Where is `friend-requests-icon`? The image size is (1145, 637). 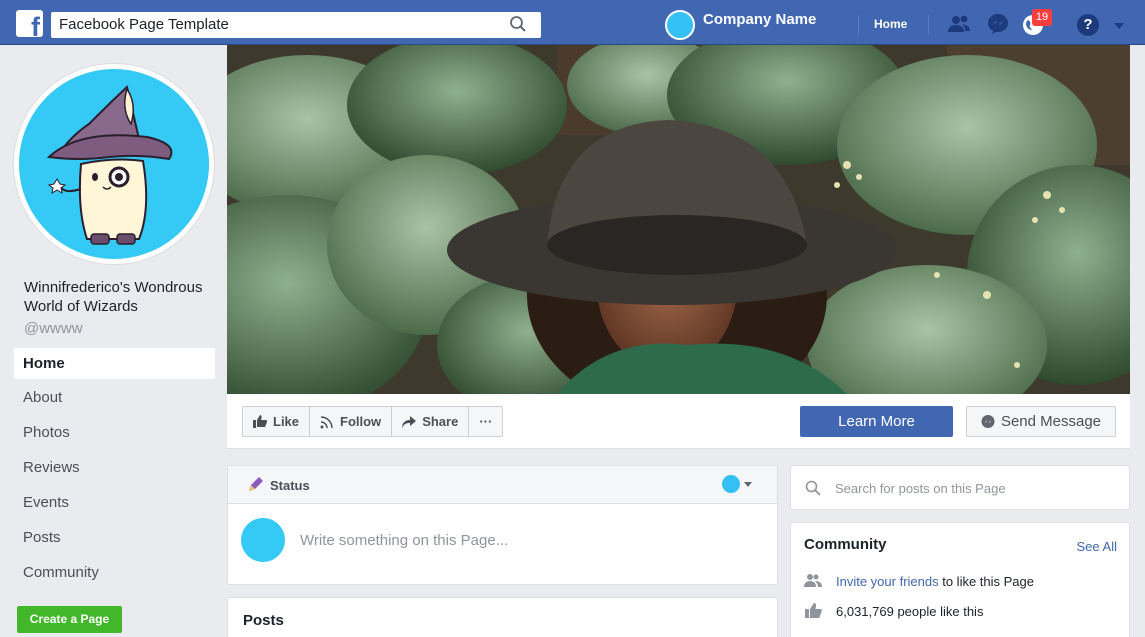
friend-requests-icon is located at coordinates (959, 24).